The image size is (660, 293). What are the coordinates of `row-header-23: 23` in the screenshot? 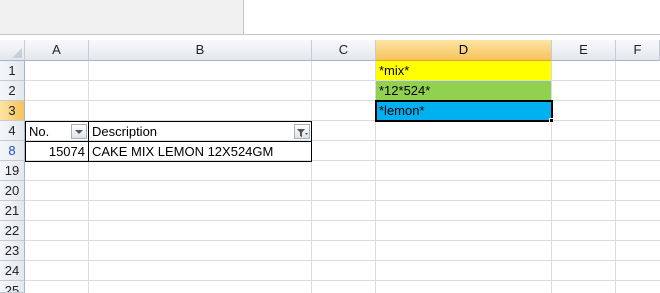 It's located at (12, 251).